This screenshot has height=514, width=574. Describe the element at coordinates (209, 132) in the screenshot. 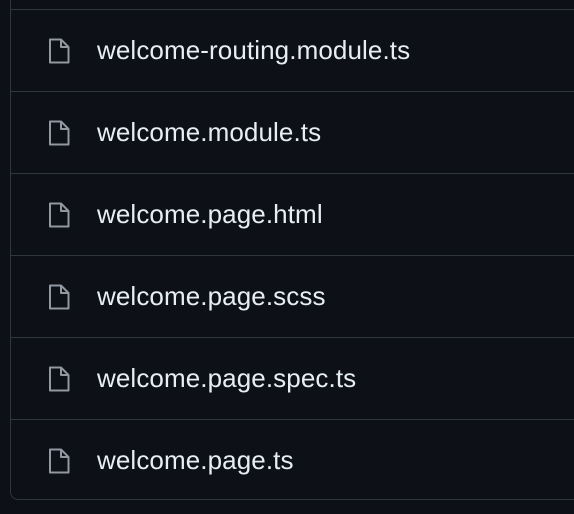

I see `file-name: welcome.module.ts` at that location.